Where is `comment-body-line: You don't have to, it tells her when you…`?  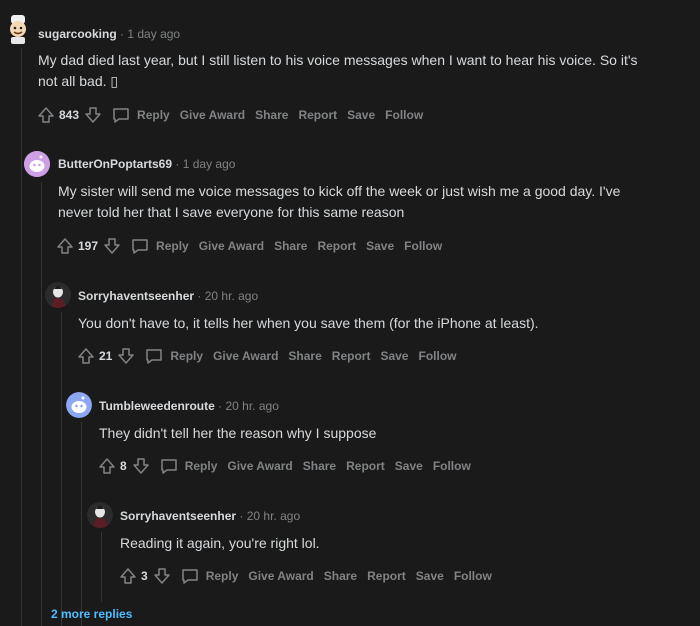 comment-body-line: You don't have to, it tells her when you… is located at coordinates (308, 323).